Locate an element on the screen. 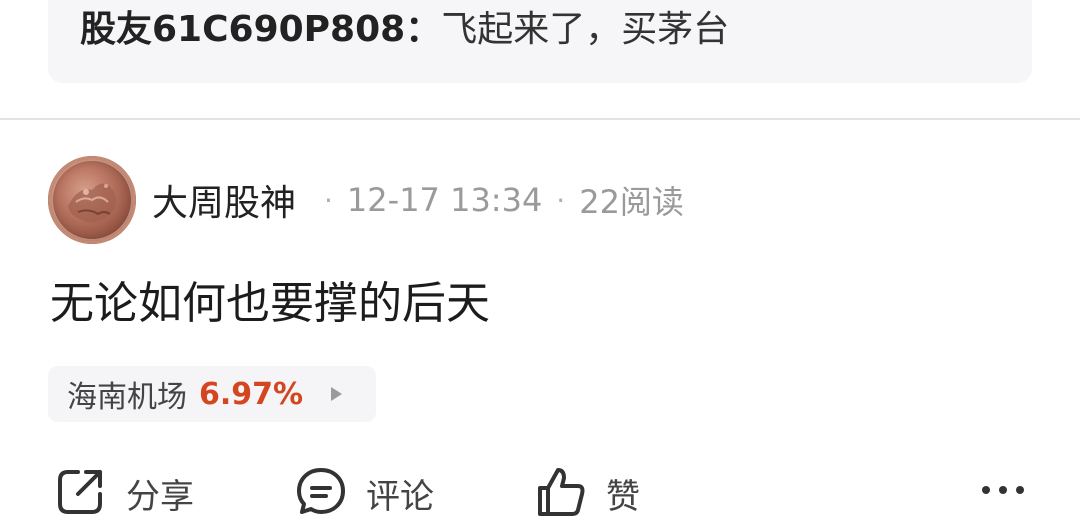 Image resolution: width=1080 pixels, height=522 pixels. stock-change: 6.97% is located at coordinates (251, 394).